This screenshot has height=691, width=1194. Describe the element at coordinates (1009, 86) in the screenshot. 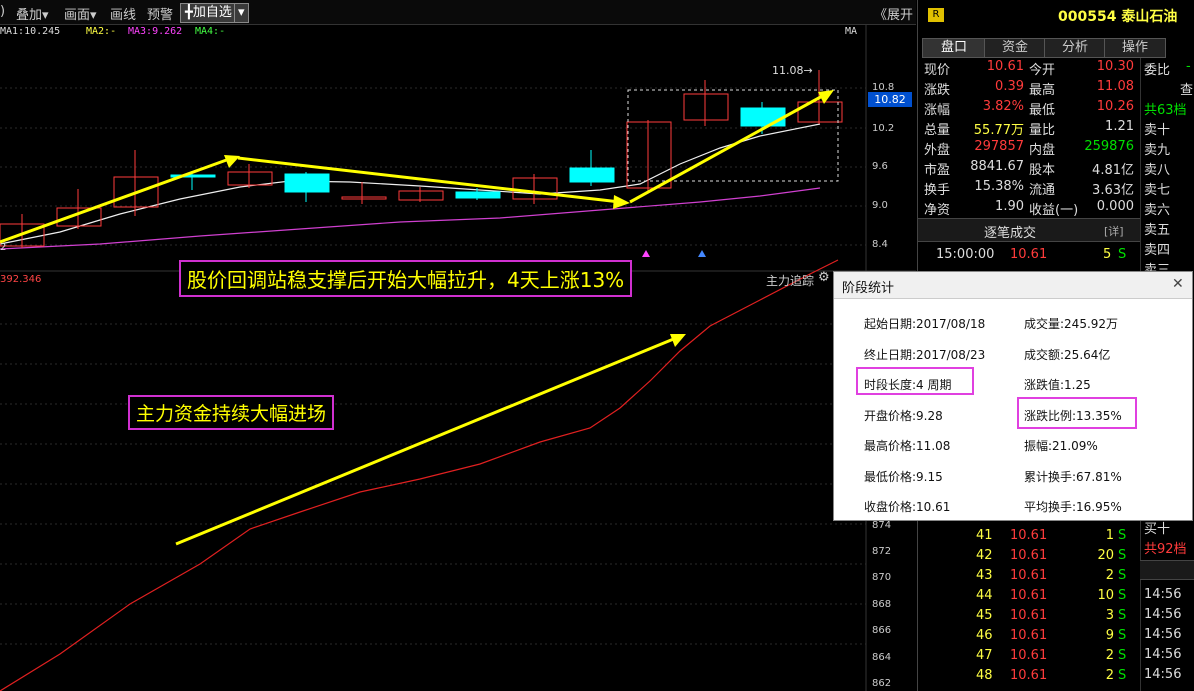

I see `quote-value: 0.39` at that location.